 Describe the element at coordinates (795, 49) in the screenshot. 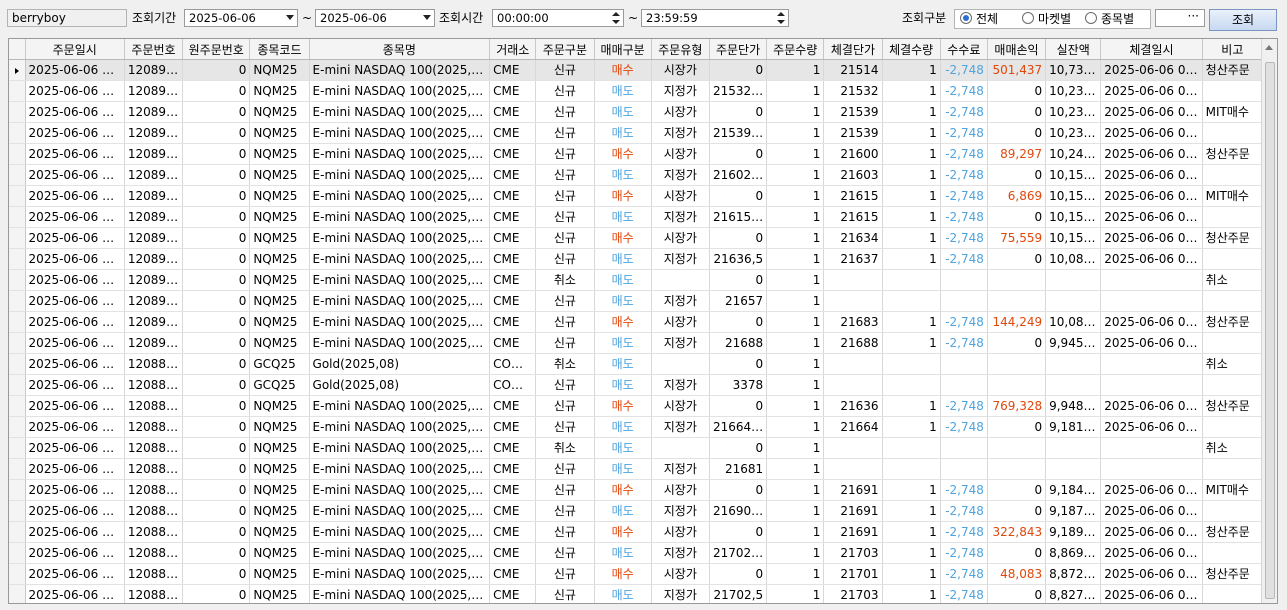

I see `col-header-order-qty: 주문수량` at that location.